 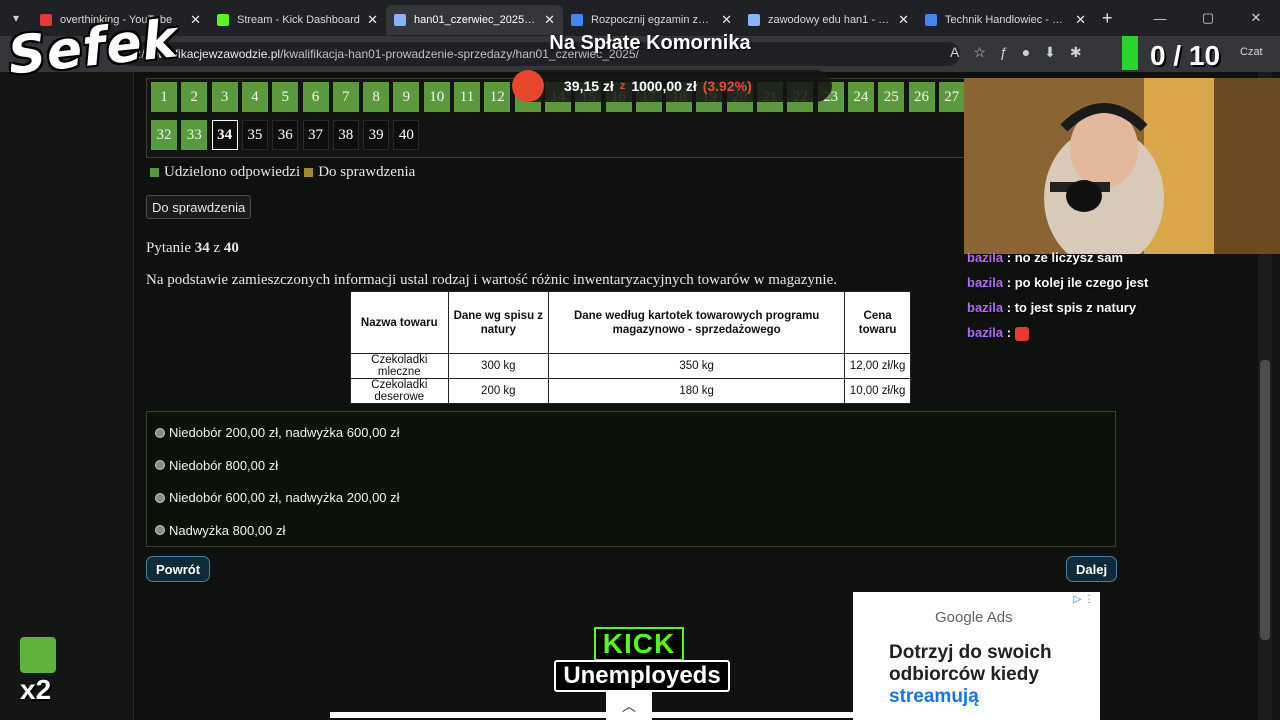 I want to click on answer-option: Niedobór 600,00 zł, nadwyżka 200,00 zł, so click(x=277, y=497).